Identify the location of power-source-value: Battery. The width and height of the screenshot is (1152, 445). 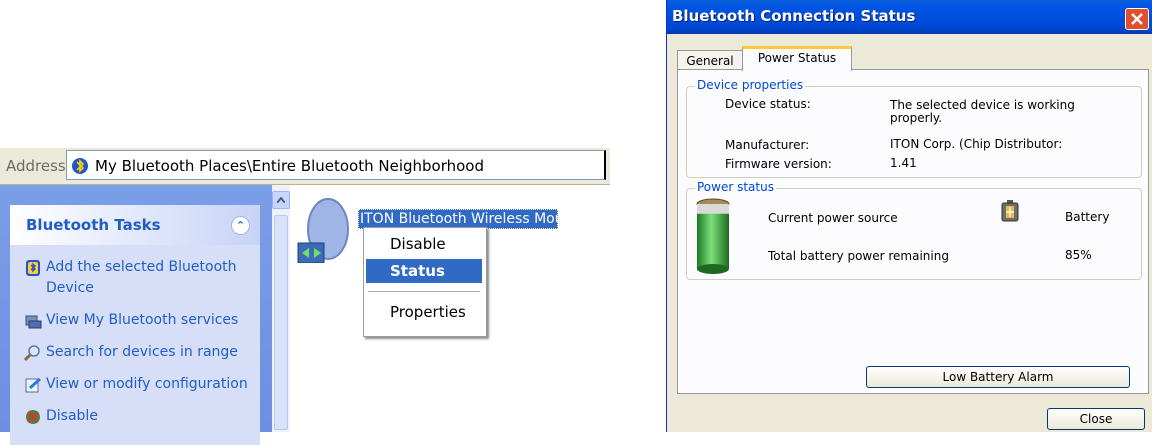
(1087, 217).